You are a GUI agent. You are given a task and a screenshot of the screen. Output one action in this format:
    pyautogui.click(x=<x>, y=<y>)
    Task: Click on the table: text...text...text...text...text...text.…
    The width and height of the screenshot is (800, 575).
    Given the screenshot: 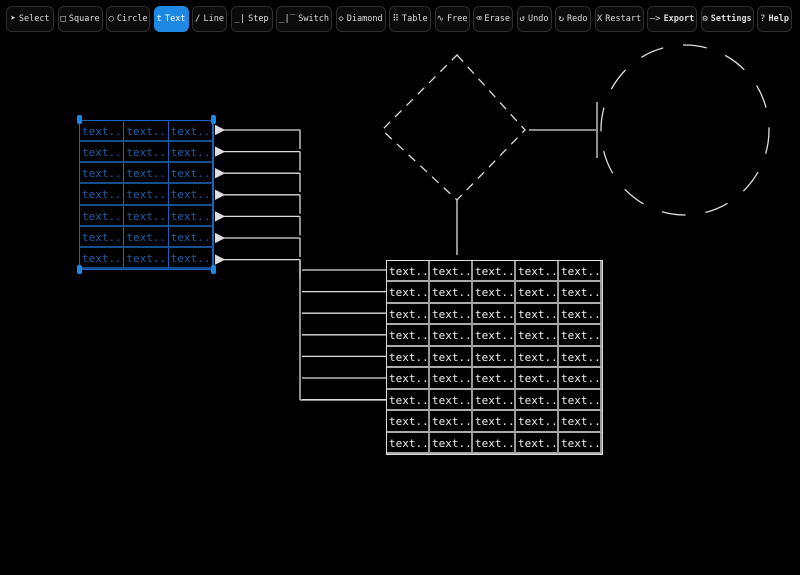 What is the action you would take?
    pyautogui.click(x=494, y=357)
    